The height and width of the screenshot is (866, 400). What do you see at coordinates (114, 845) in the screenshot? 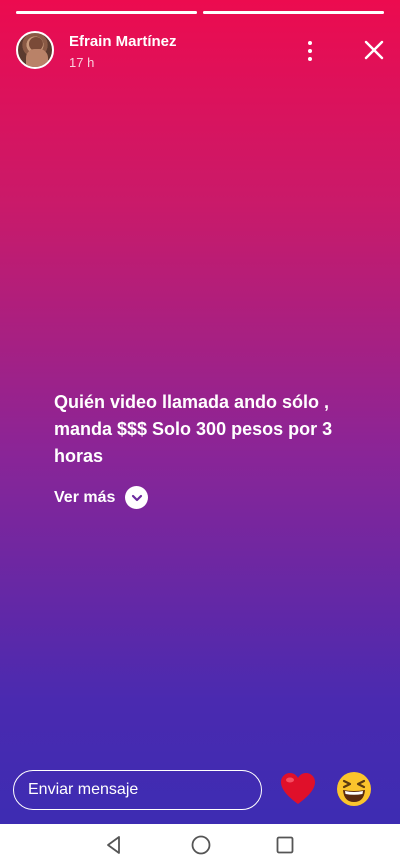
I see `triangle-back-icon` at bounding box center [114, 845].